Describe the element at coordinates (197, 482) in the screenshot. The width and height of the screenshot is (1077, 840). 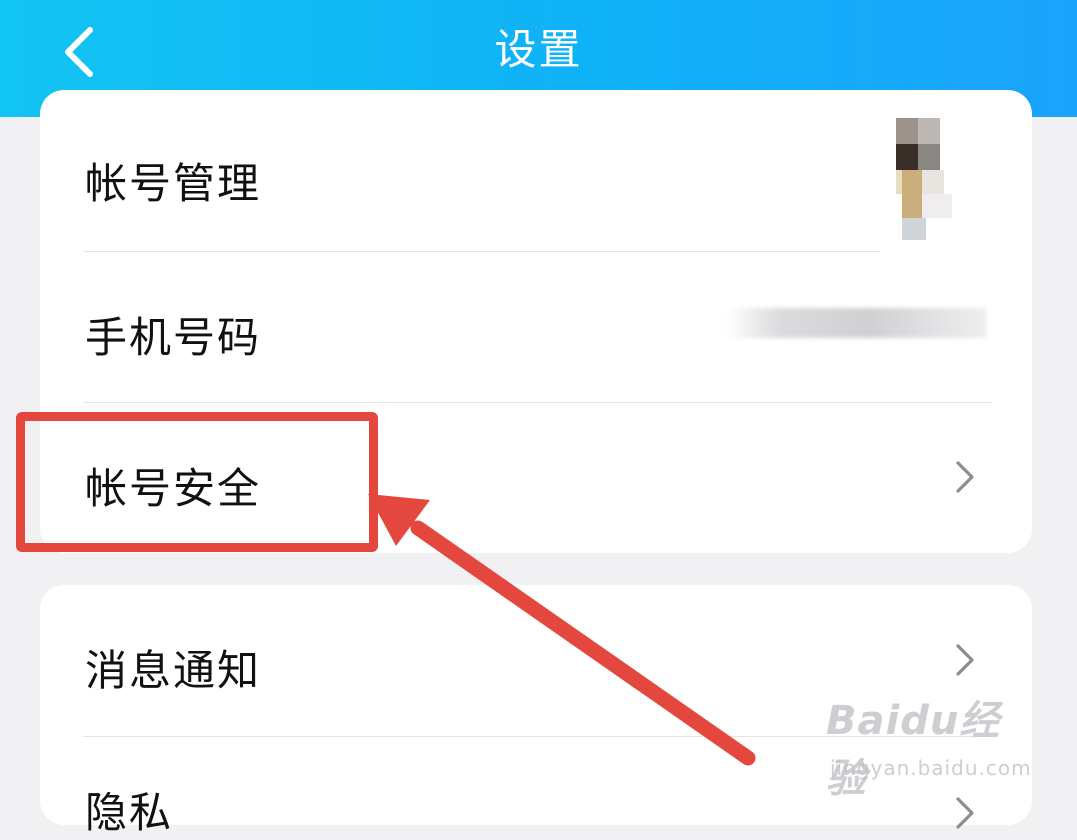
I see `annotation-highlight-box` at that location.